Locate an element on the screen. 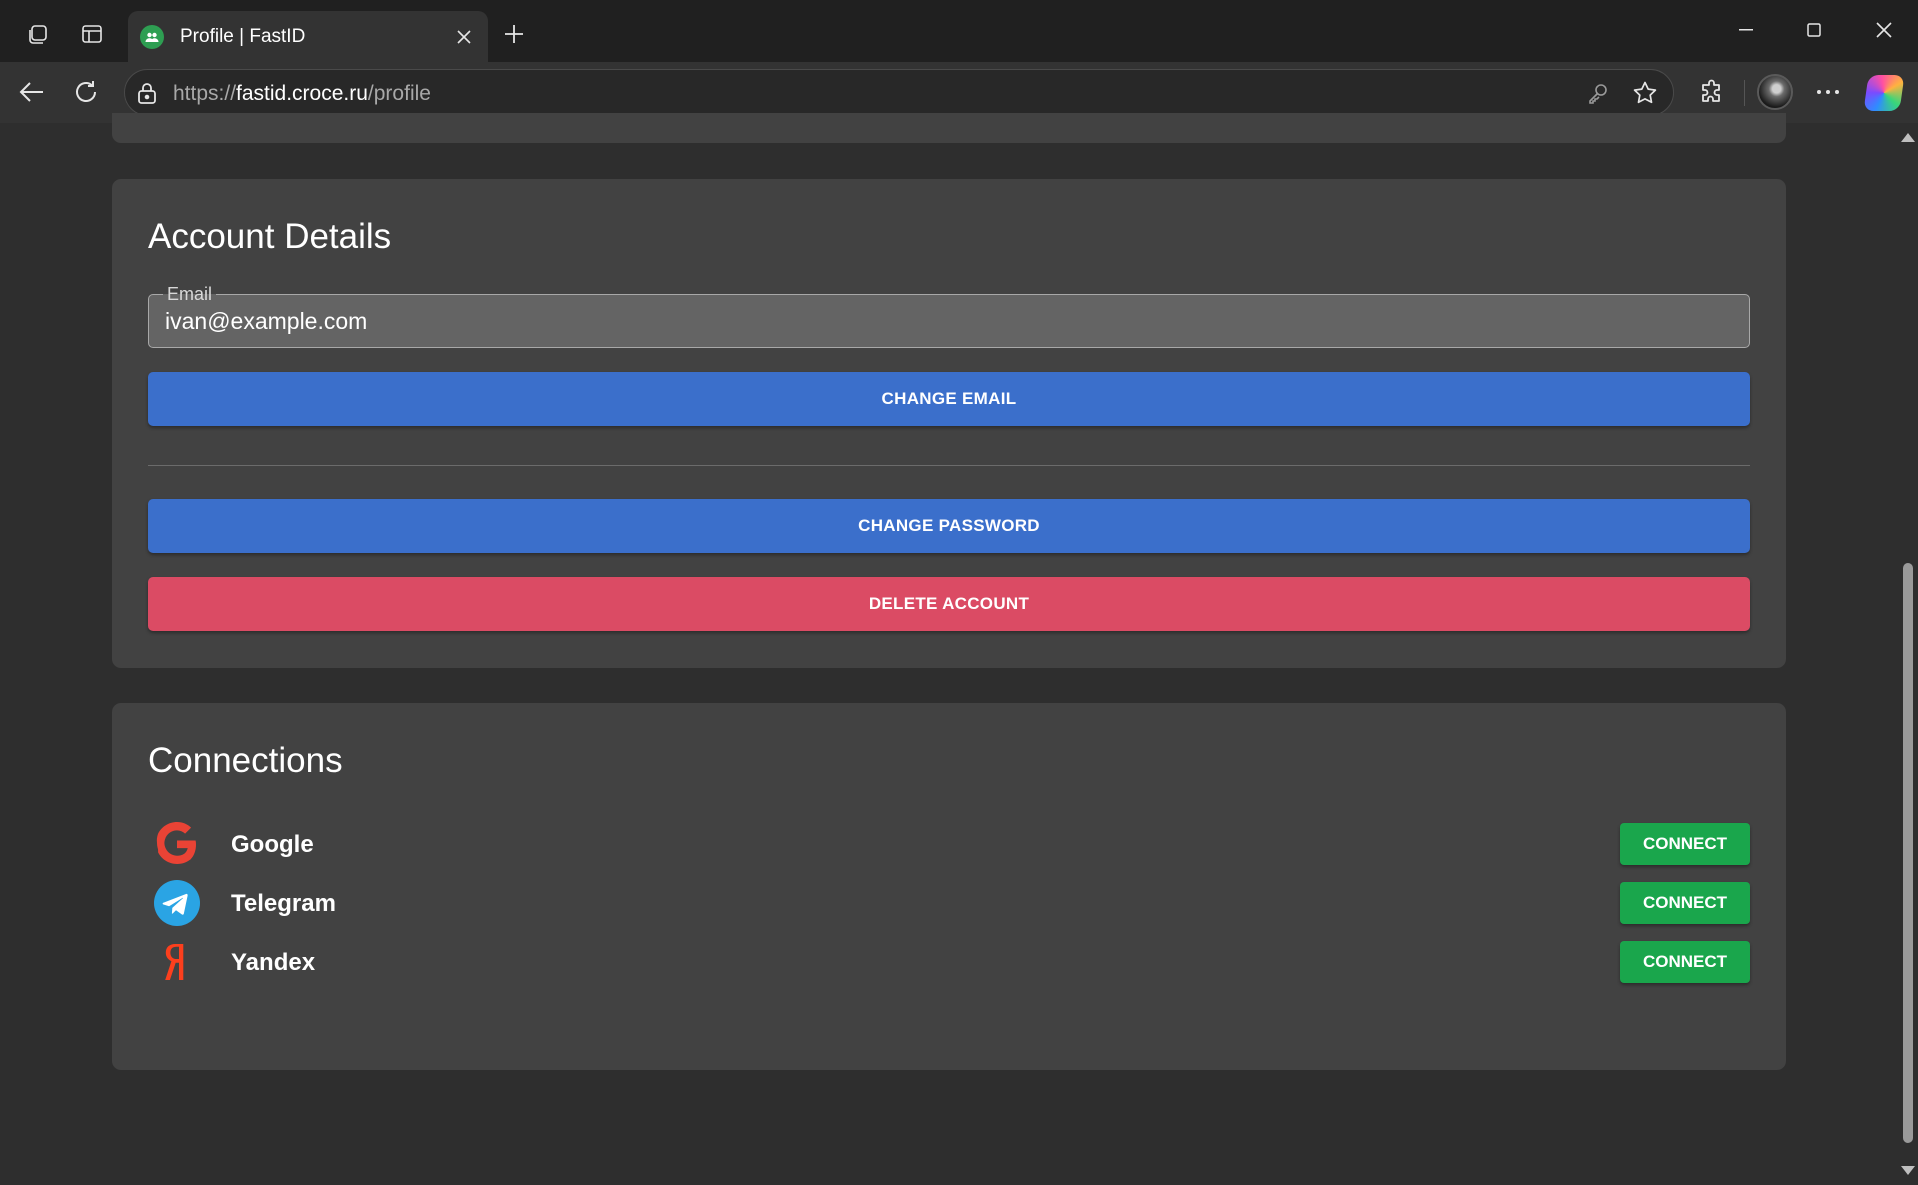 Image resolution: width=1918 pixels, height=1185 pixels. connection-name-telegram: Telegram is located at coordinates (283, 903).